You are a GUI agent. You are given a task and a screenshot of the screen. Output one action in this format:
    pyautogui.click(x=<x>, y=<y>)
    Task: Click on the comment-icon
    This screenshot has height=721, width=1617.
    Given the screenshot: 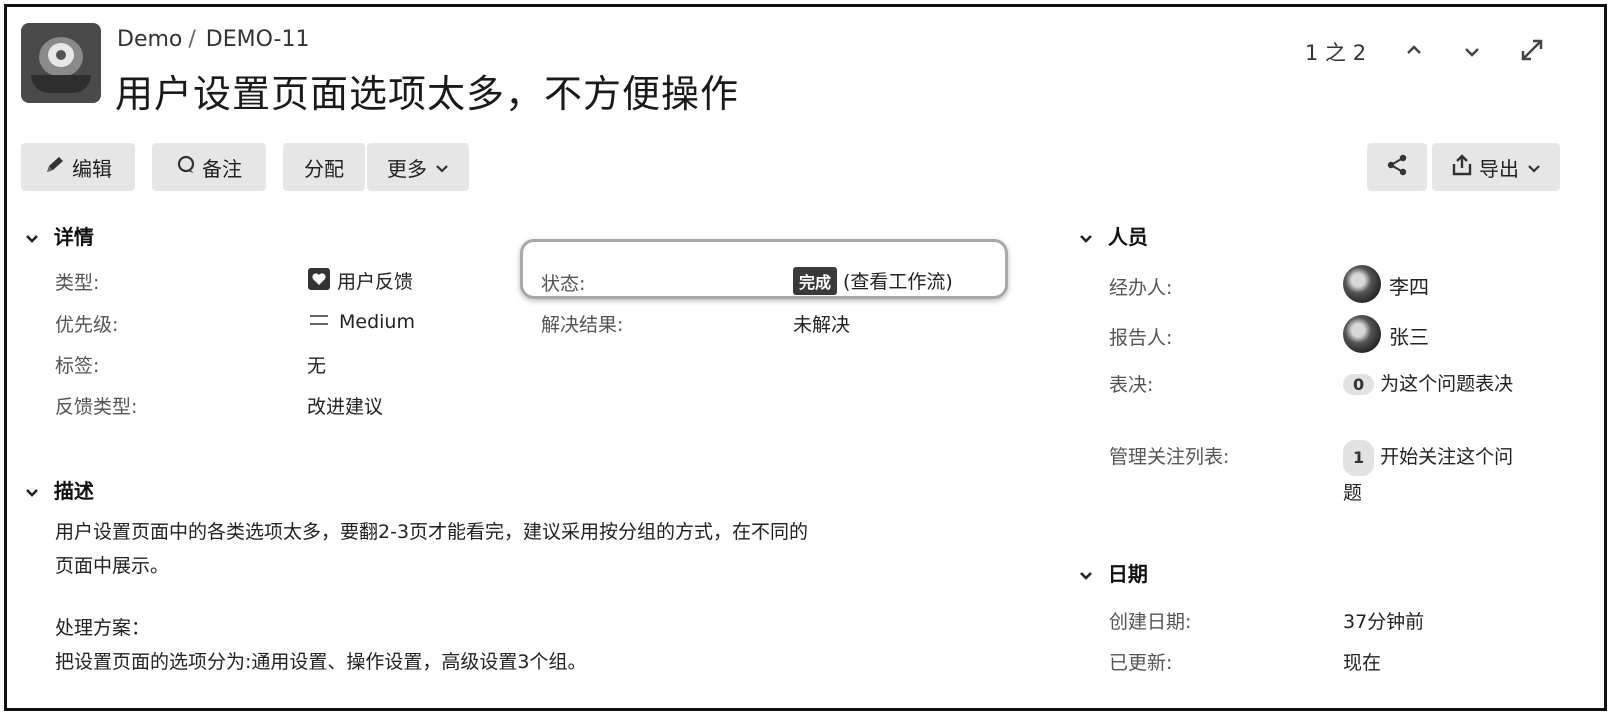 What is the action you would take?
    pyautogui.click(x=186, y=167)
    